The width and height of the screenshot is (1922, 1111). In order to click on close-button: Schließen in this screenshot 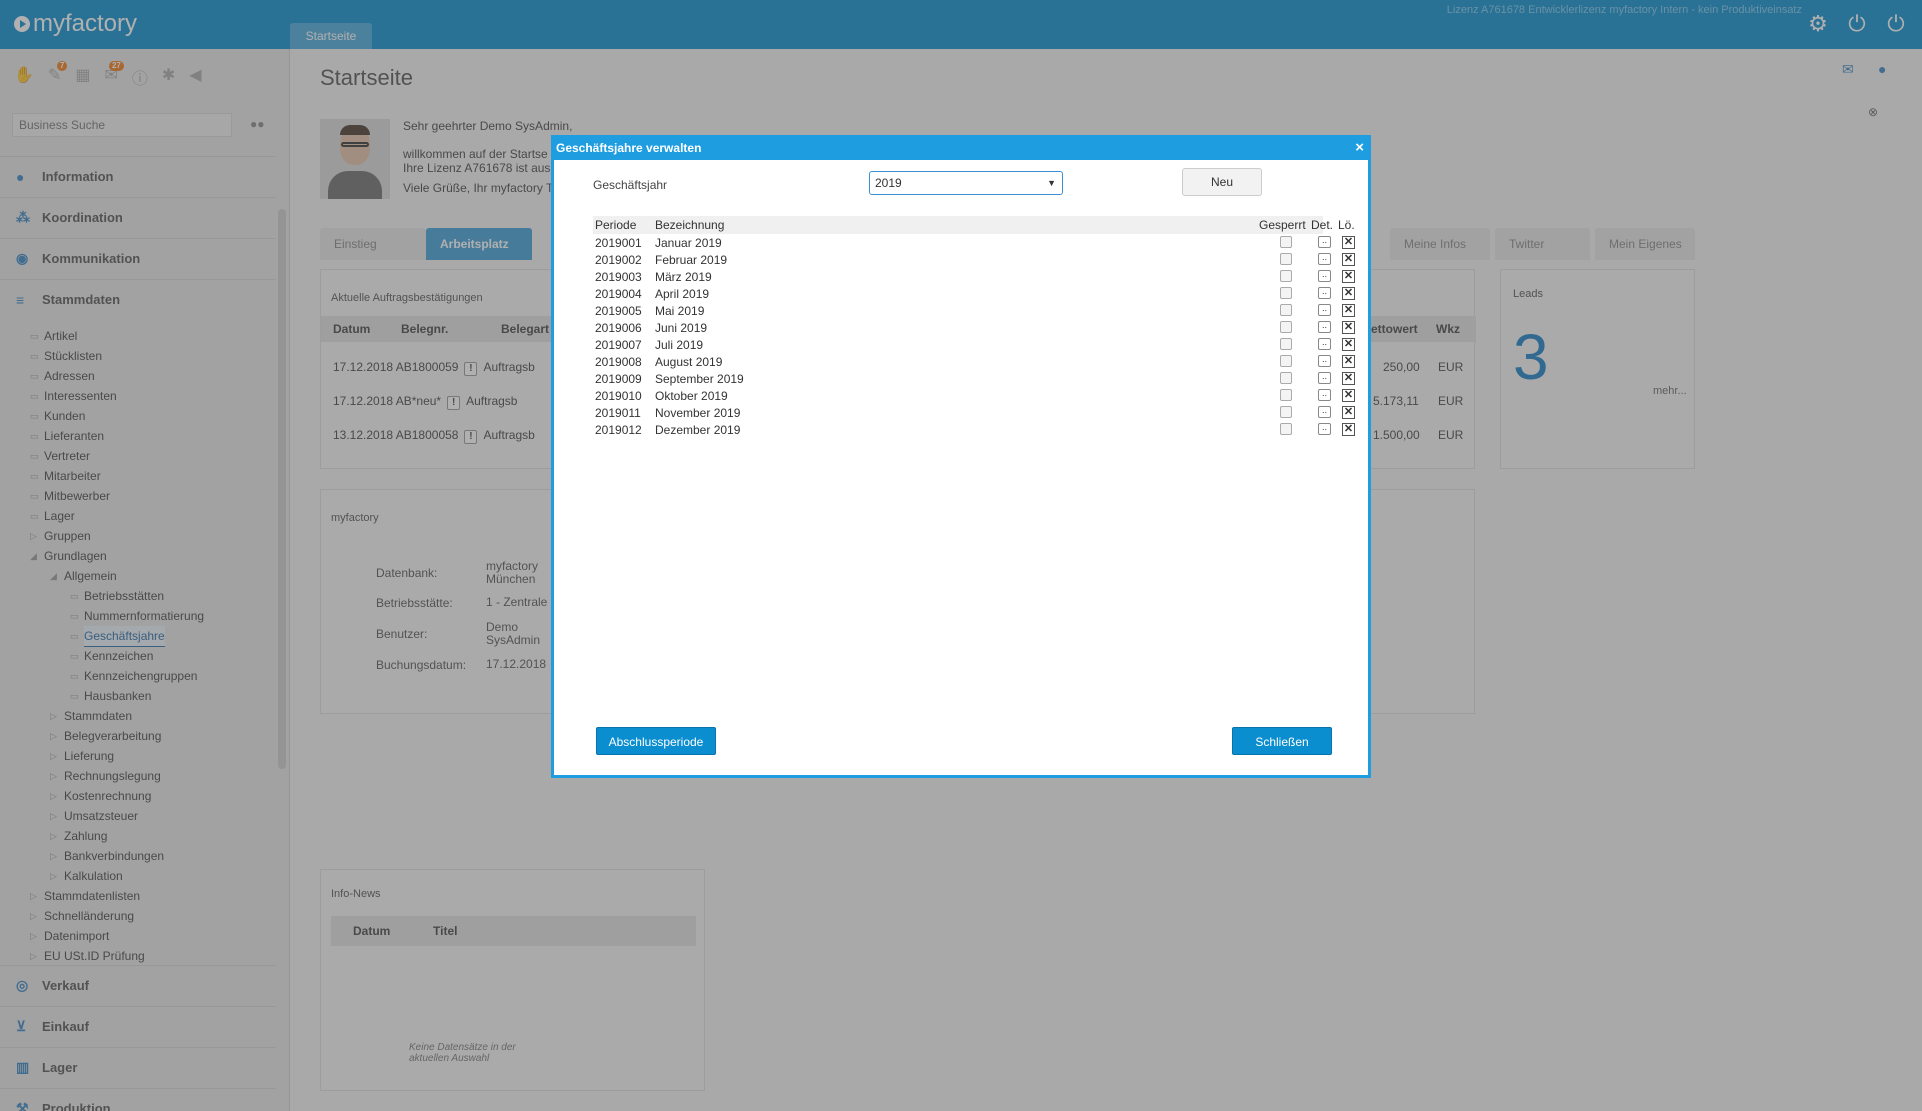, I will do `click(1282, 741)`.